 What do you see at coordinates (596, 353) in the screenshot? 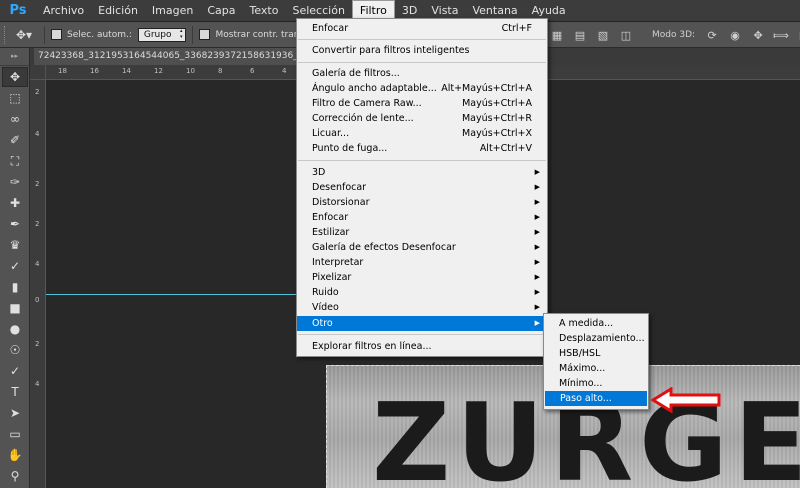
I see `submenu-item-hsb-hsl: HSB/HSL` at bounding box center [596, 353].